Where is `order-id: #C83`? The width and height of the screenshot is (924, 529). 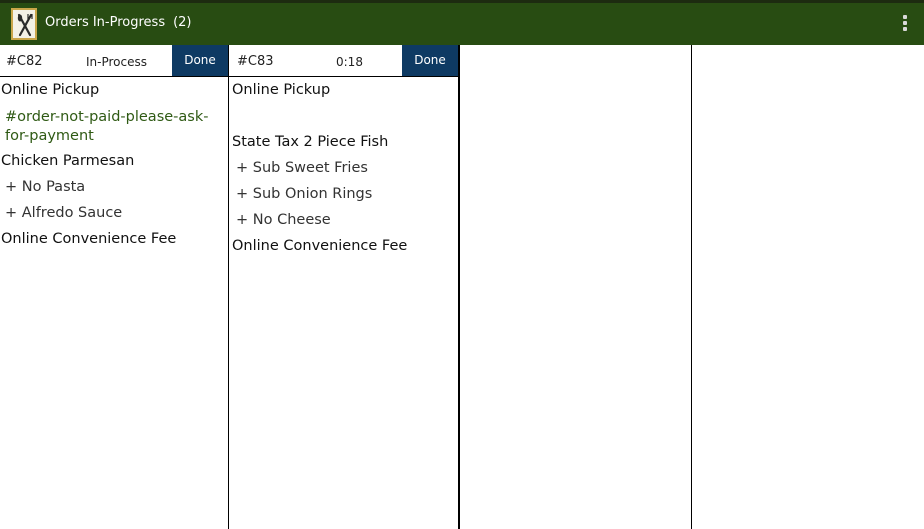 order-id: #C83 is located at coordinates (255, 61).